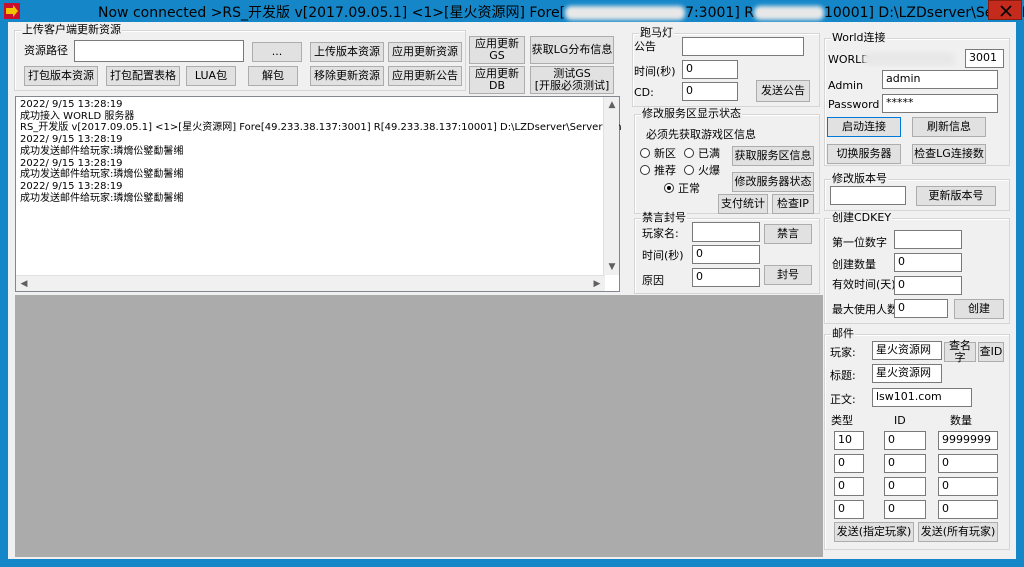 The height and width of the screenshot is (567, 1024). I want to click on mail-body-input: lsw101.com, so click(922, 397).